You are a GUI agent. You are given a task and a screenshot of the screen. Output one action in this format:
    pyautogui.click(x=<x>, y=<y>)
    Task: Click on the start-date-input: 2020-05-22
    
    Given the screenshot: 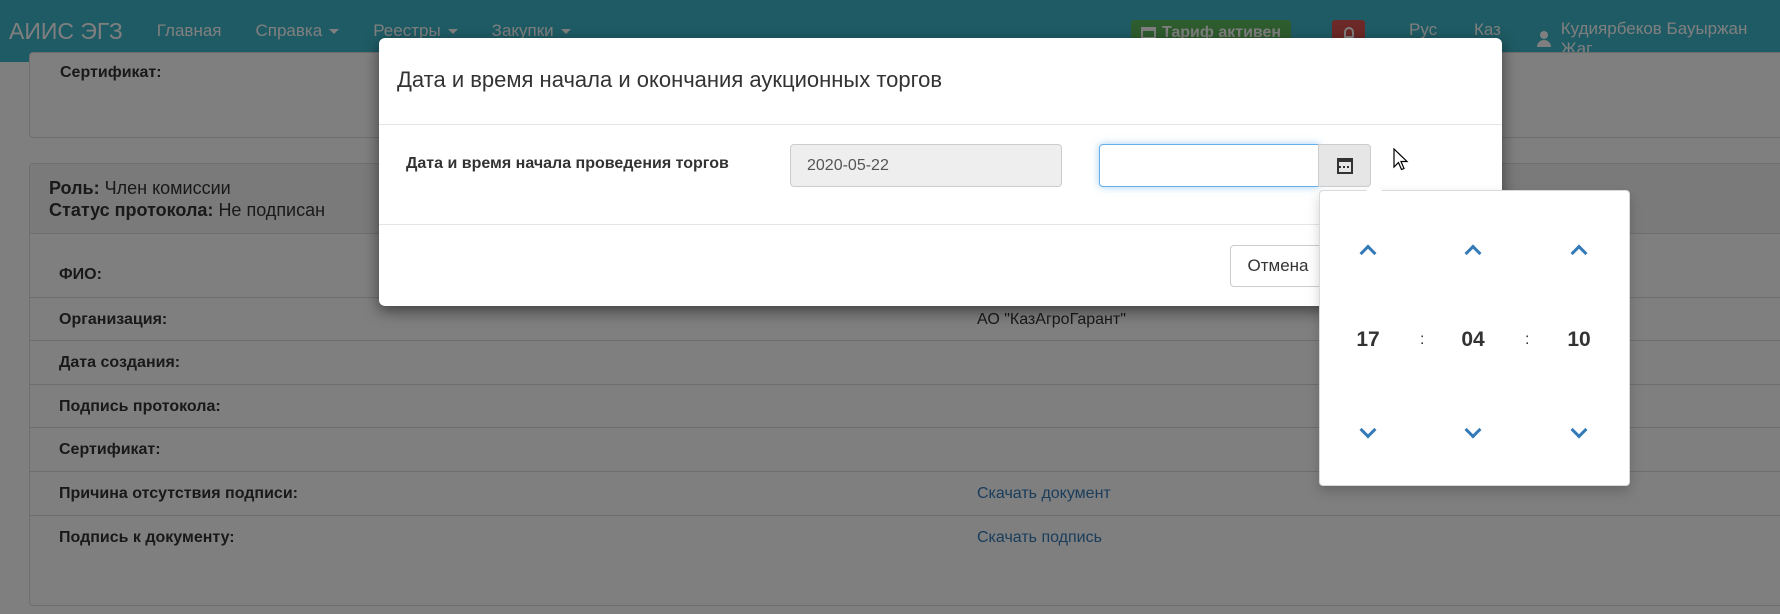 What is the action you would take?
    pyautogui.click(x=926, y=165)
    